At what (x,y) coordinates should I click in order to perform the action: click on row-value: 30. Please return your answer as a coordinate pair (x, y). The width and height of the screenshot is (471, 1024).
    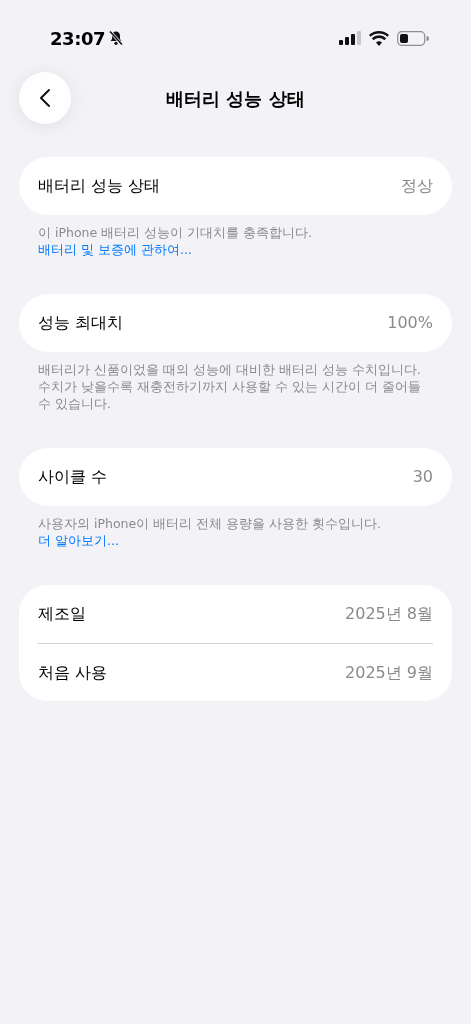
    Looking at the image, I should click on (422, 477).